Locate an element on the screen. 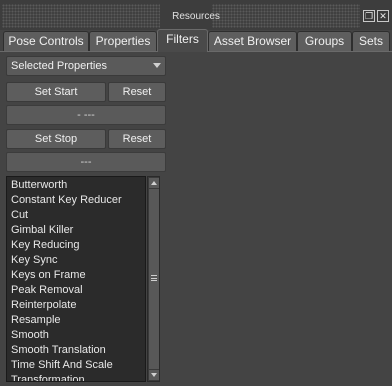 This screenshot has height=386, width=392. list-item: Butterworth is located at coordinates (76, 185).